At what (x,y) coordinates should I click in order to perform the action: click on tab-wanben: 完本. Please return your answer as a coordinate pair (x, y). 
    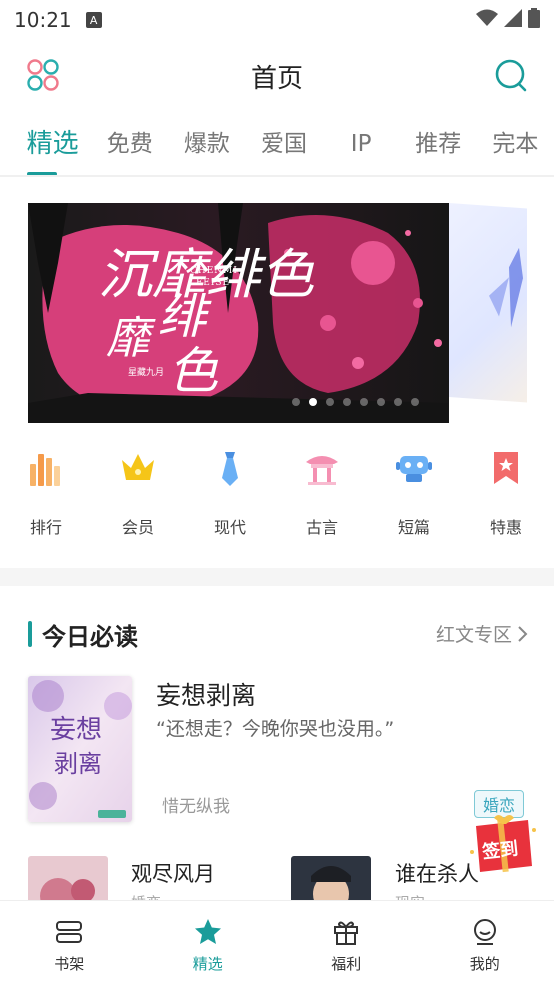
    Looking at the image, I should click on (515, 148).